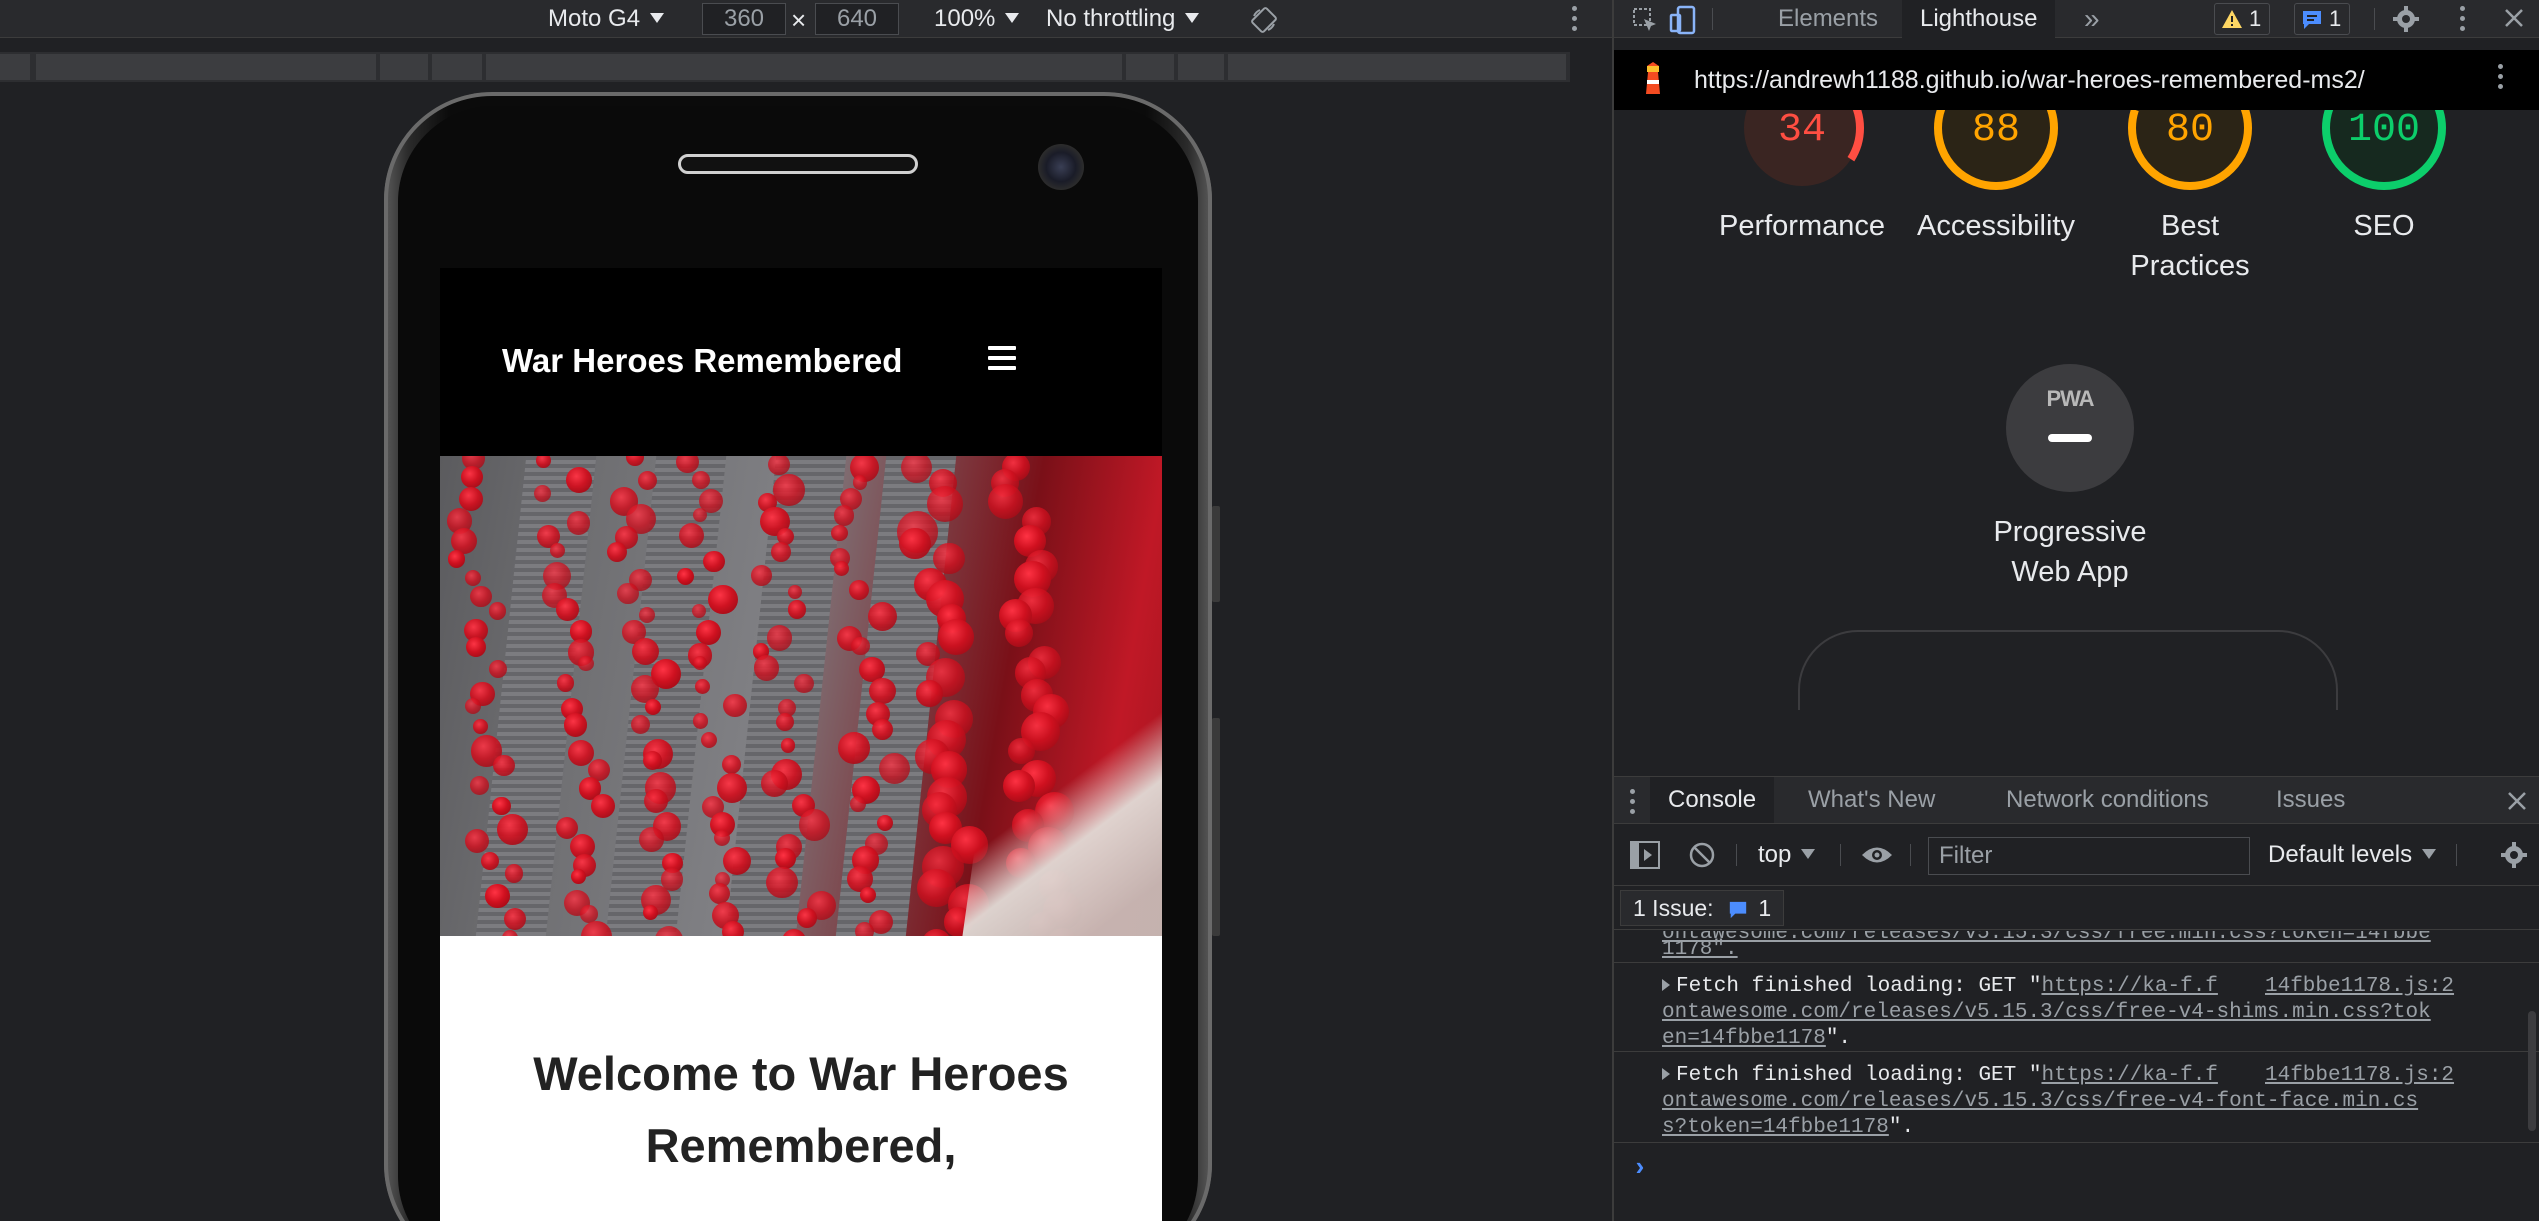 The image size is (2539, 1221). I want to click on customize-devtools-icon, so click(2463, 21).